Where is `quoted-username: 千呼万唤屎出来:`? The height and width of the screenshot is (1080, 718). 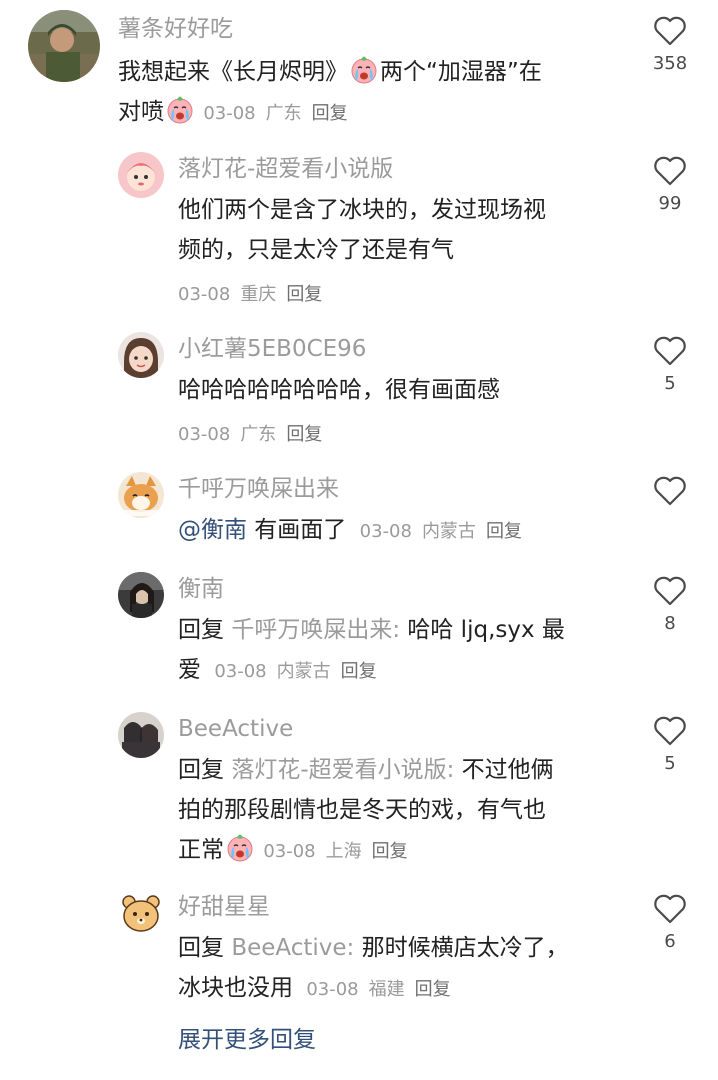
quoted-username: 千呼万唤屎出来: is located at coordinates (315, 630).